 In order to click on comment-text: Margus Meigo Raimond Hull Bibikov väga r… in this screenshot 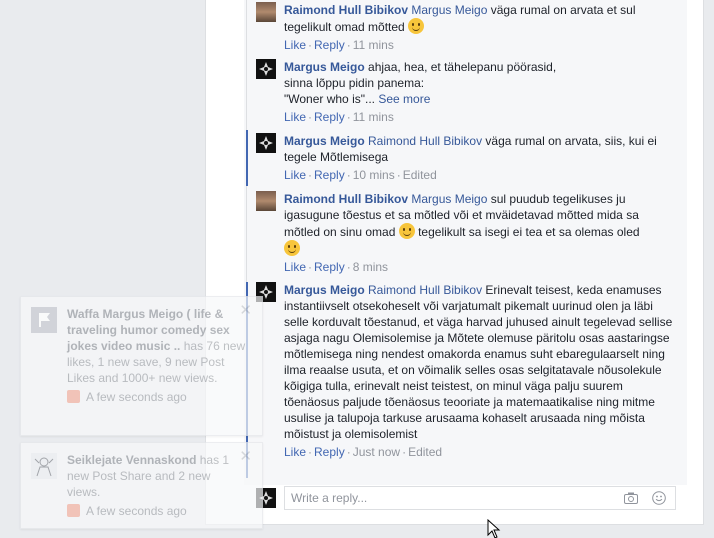, I will do `click(480, 149)`.